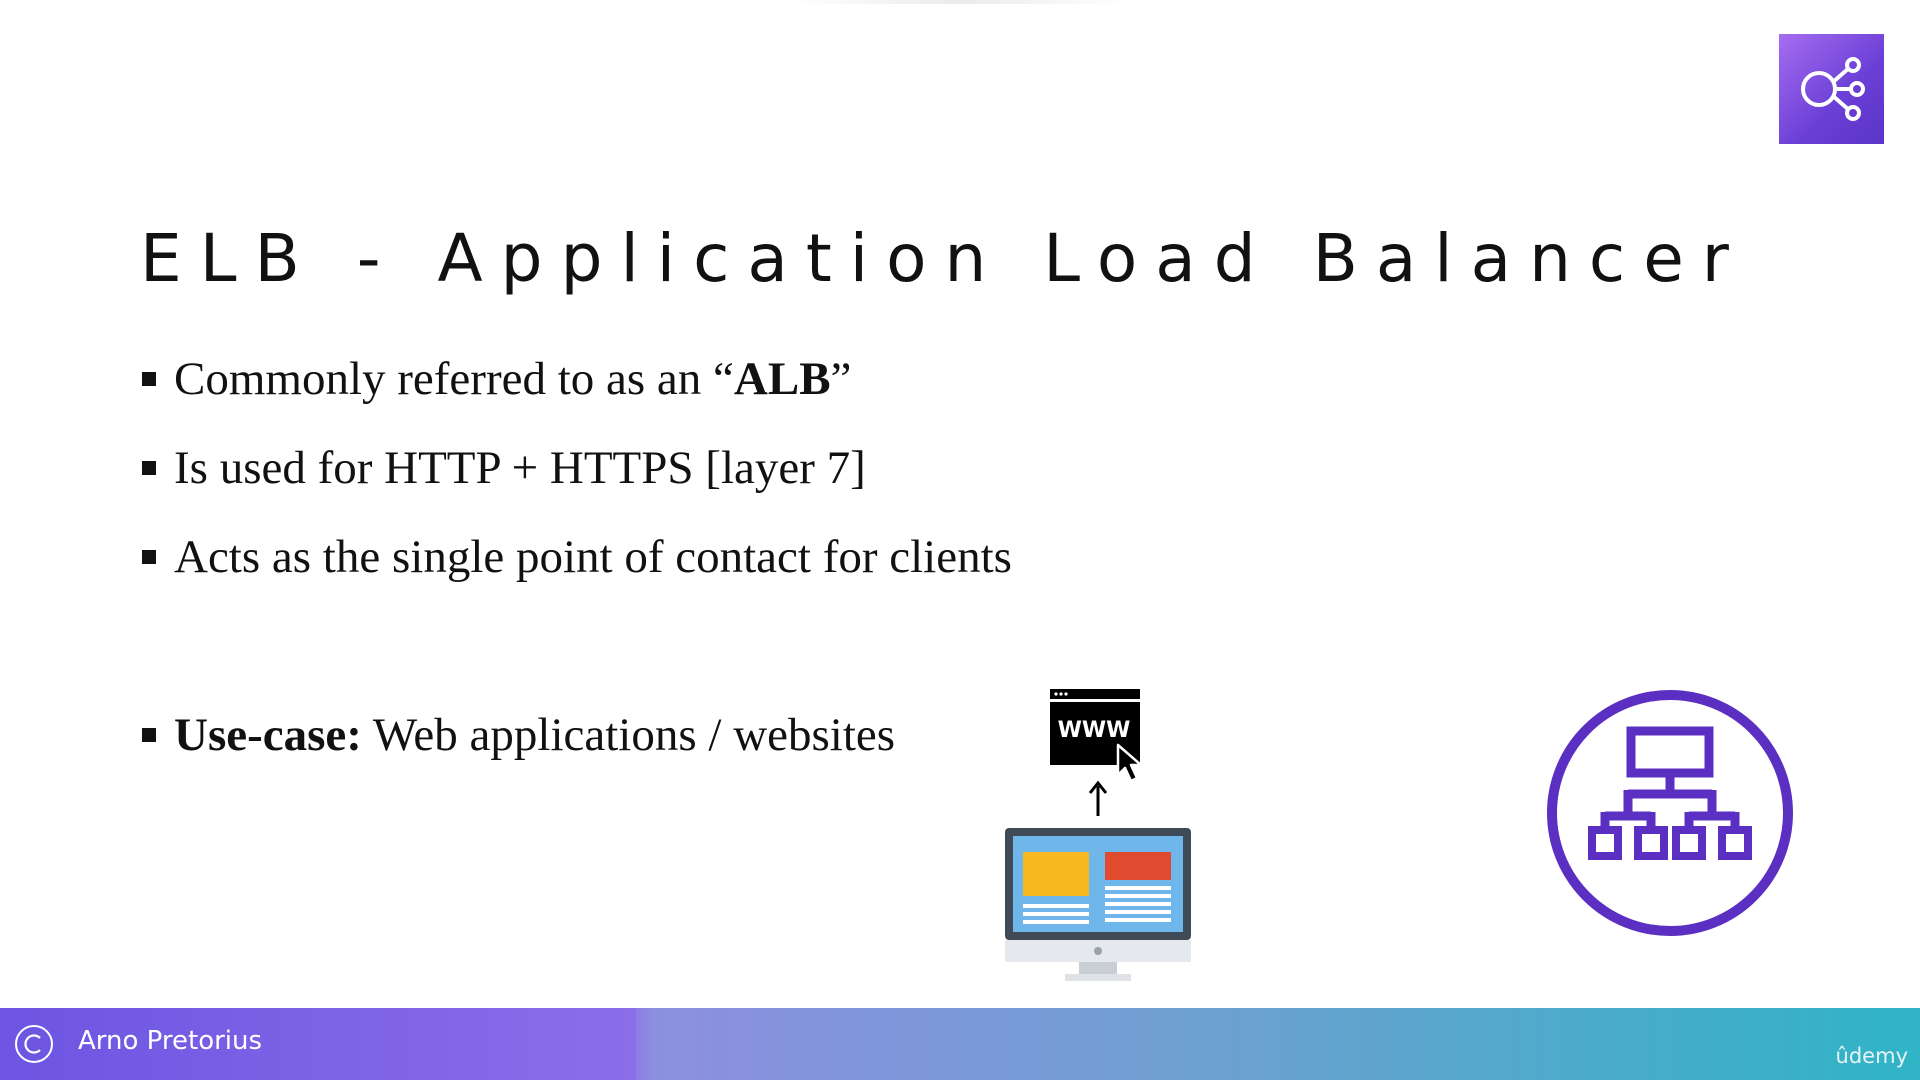  What do you see at coordinates (1871, 1056) in the screenshot?
I see `udemy-logo: ûdemy` at bounding box center [1871, 1056].